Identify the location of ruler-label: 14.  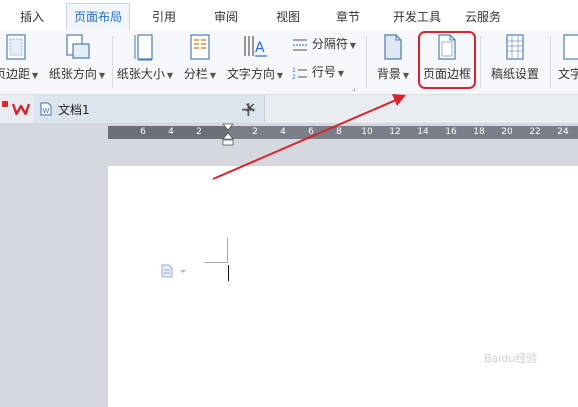
(423, 132).